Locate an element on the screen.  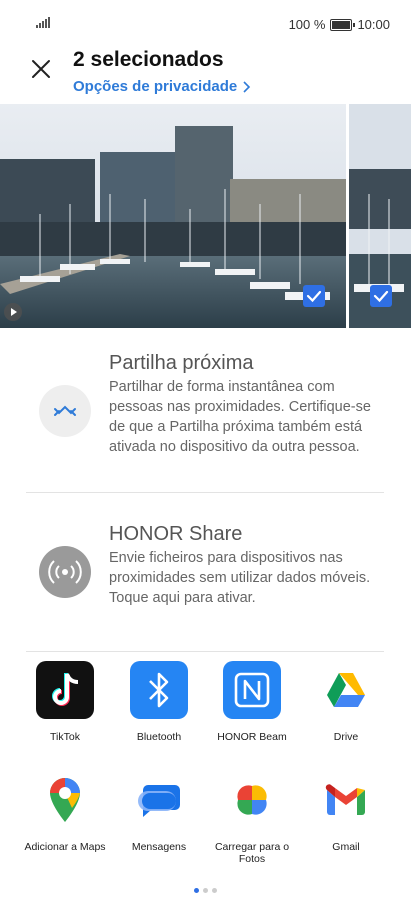
app-honor-beam: HONOR Beam is located at coordinates (252, 702).